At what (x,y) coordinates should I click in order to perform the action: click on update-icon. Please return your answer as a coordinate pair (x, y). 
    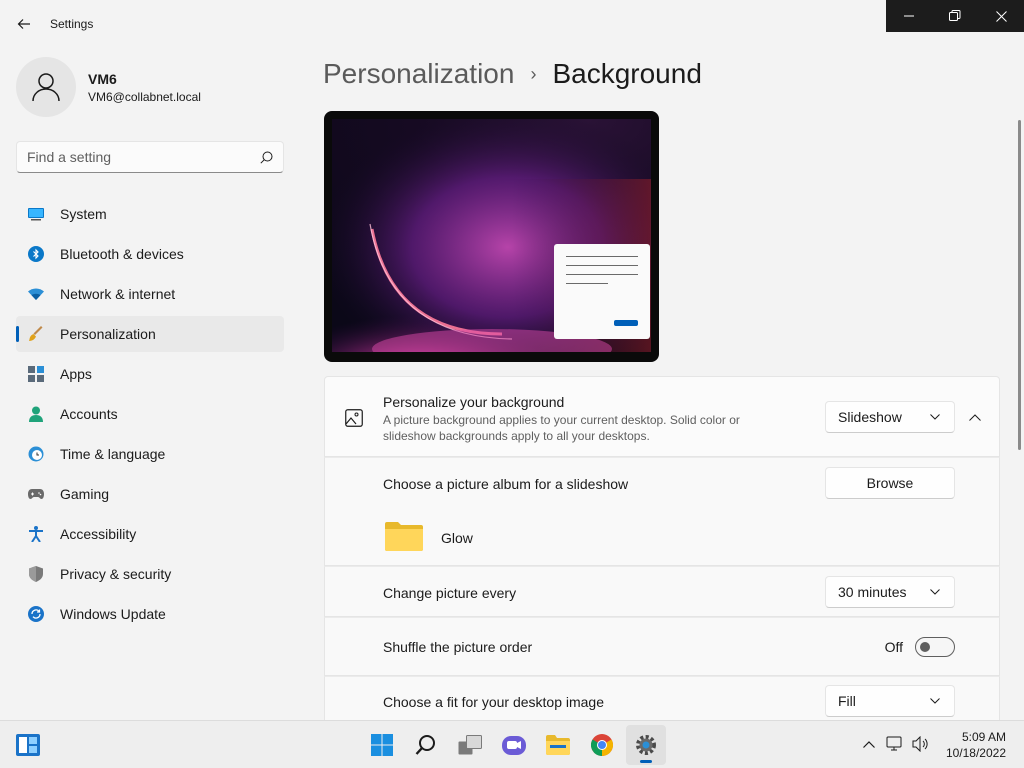
    Looking at the image, I should click on (36, 614).